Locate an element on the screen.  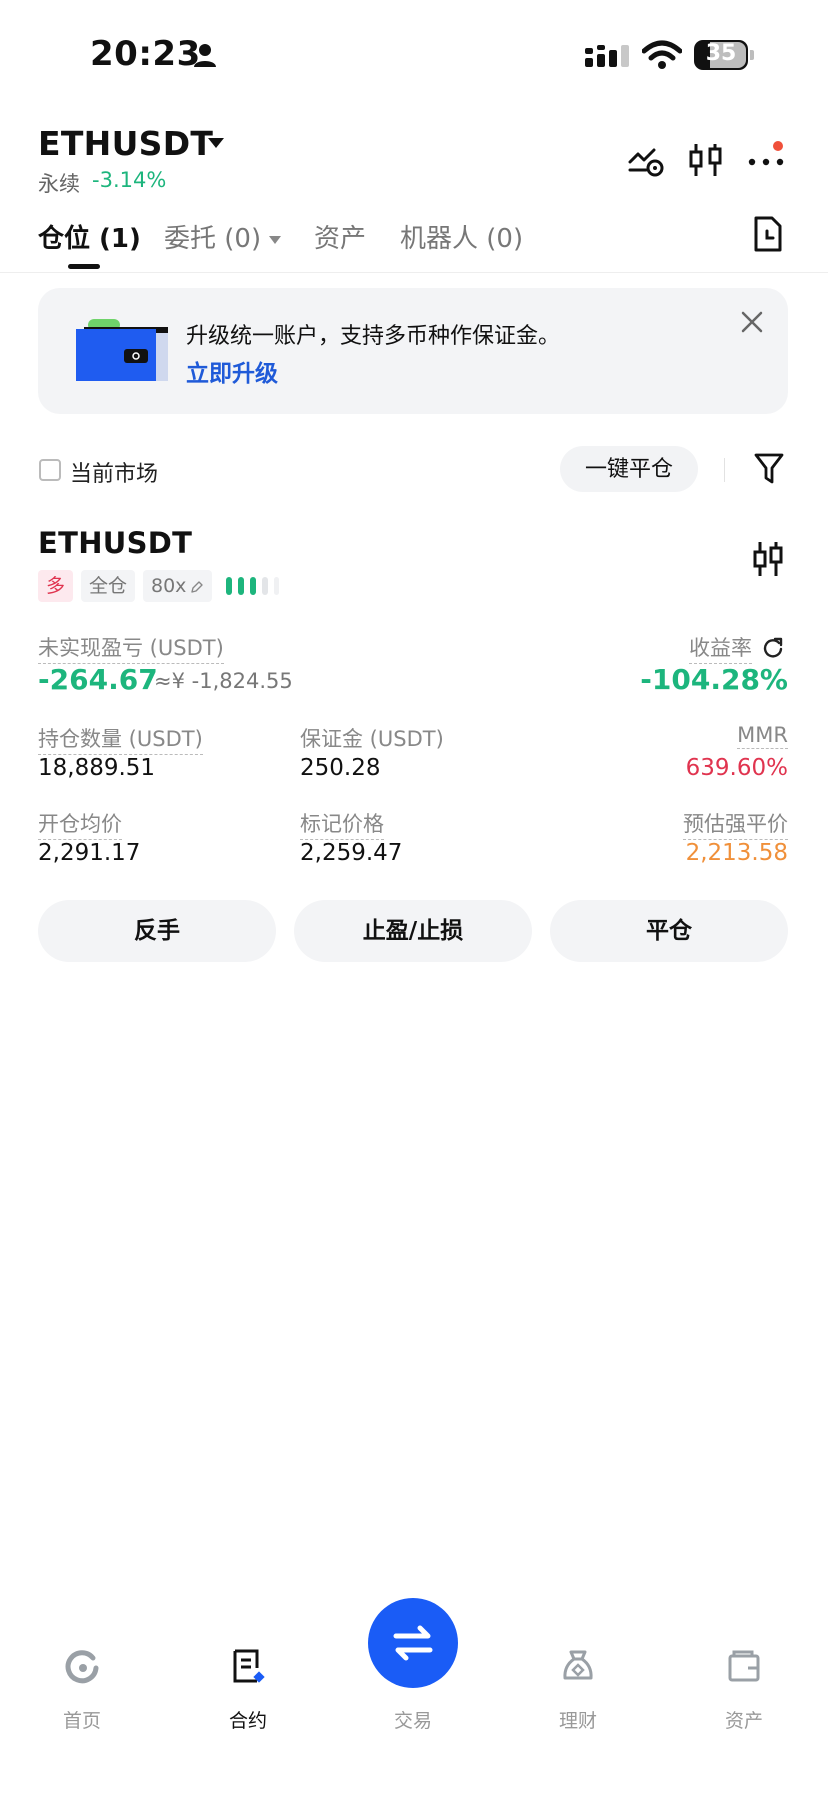
active-tab-indicator is located at coordinates (84, 266).